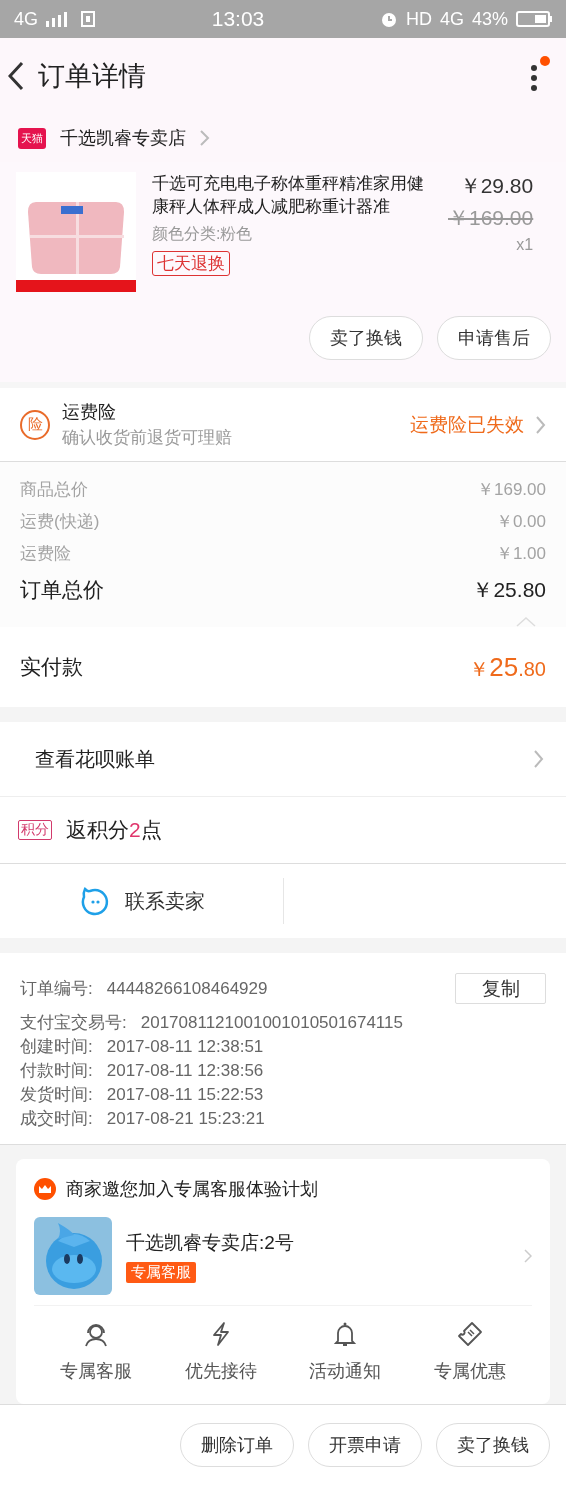 Image resolution: width=566 pixels, height=1500 pixels. I want to click on info-value: 2017-08-11 12:38:56, so click(185, 1071).